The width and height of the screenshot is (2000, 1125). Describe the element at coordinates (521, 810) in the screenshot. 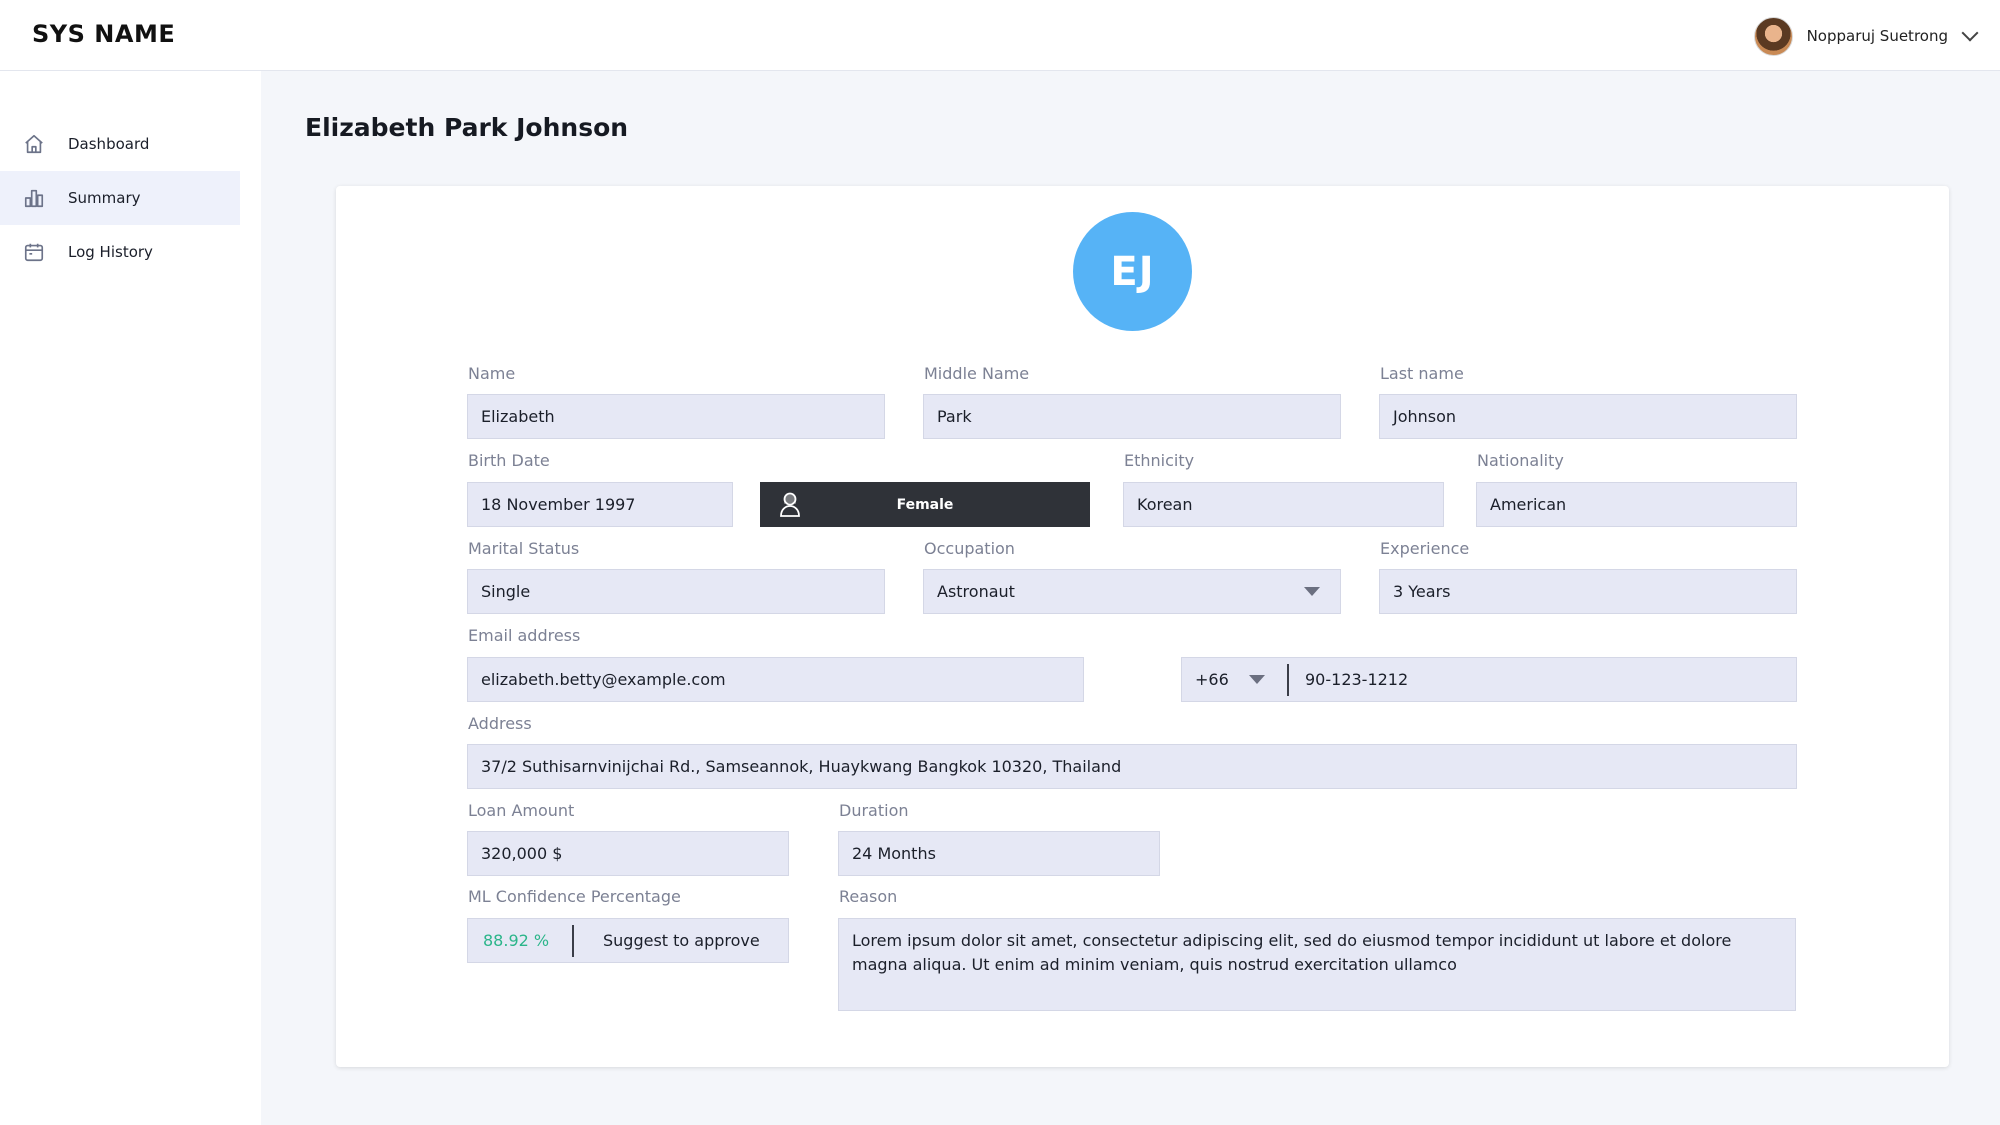

I see `loan-amount-label: Loan Amount` at that location.